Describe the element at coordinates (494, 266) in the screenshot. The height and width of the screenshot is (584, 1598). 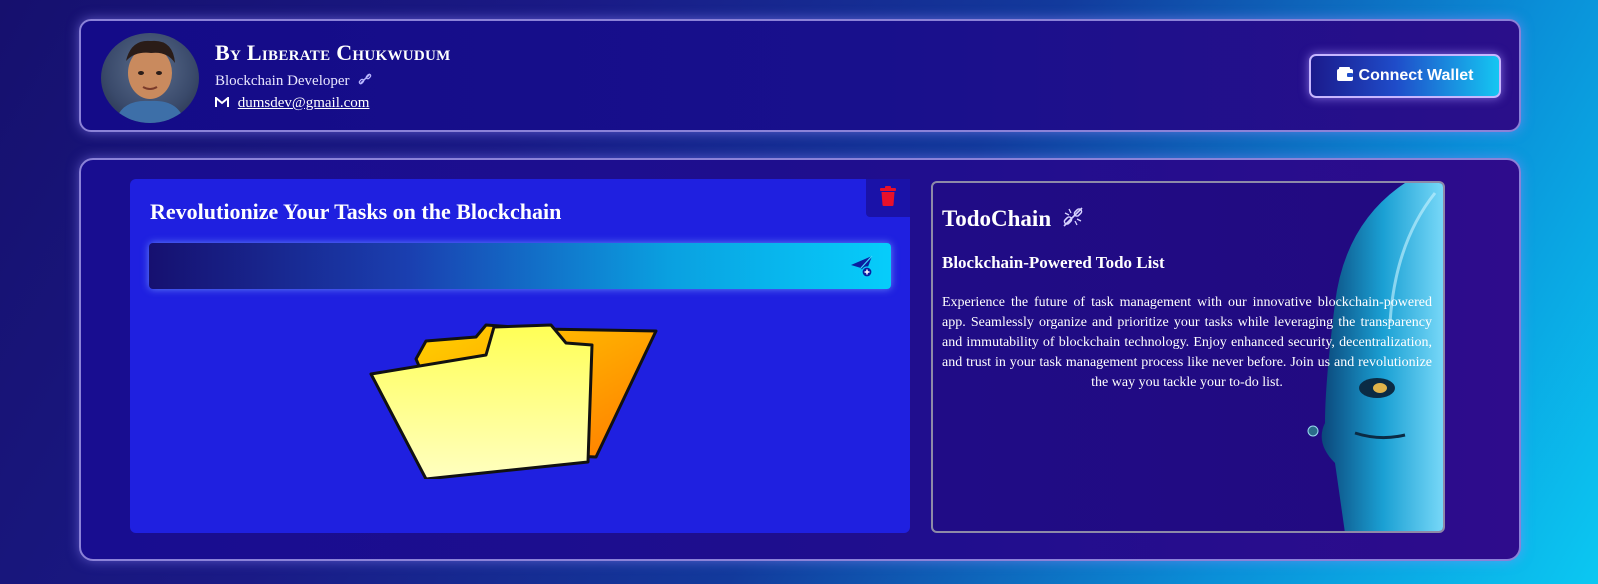
I see `task-input` at that location.